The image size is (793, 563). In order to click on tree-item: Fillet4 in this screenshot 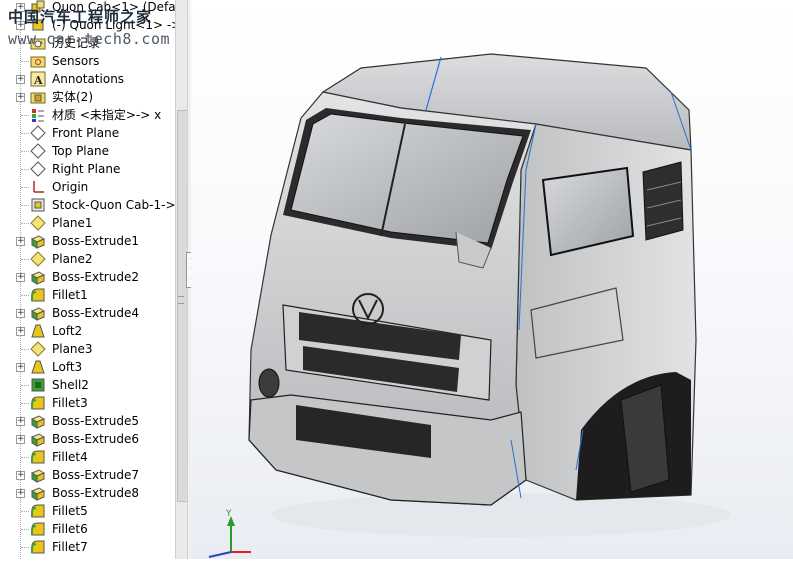, I will do `click(87, 457)`.